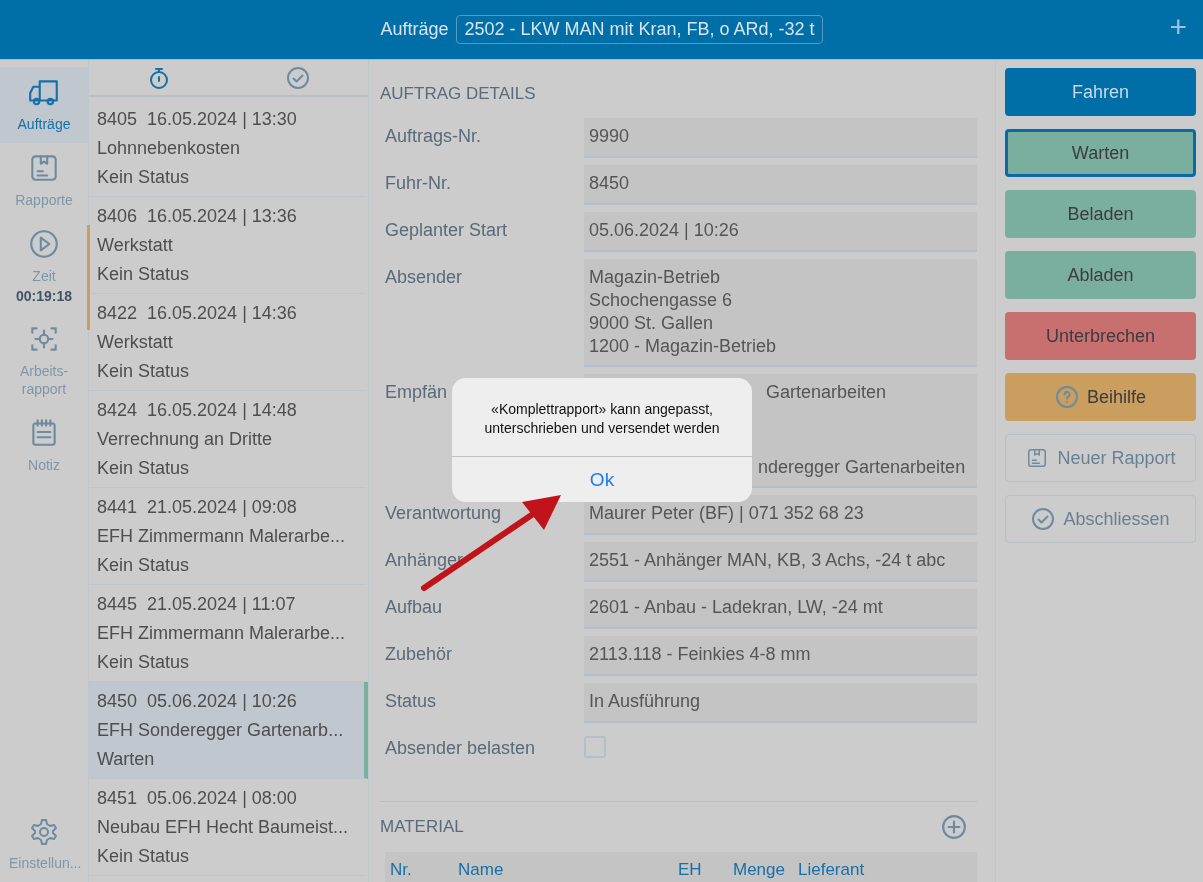 This screenshot has height=882, width=1203. Describe the element at coordinates (1100, 153) in the screenshot. I see `action-button: Warten` at that location.